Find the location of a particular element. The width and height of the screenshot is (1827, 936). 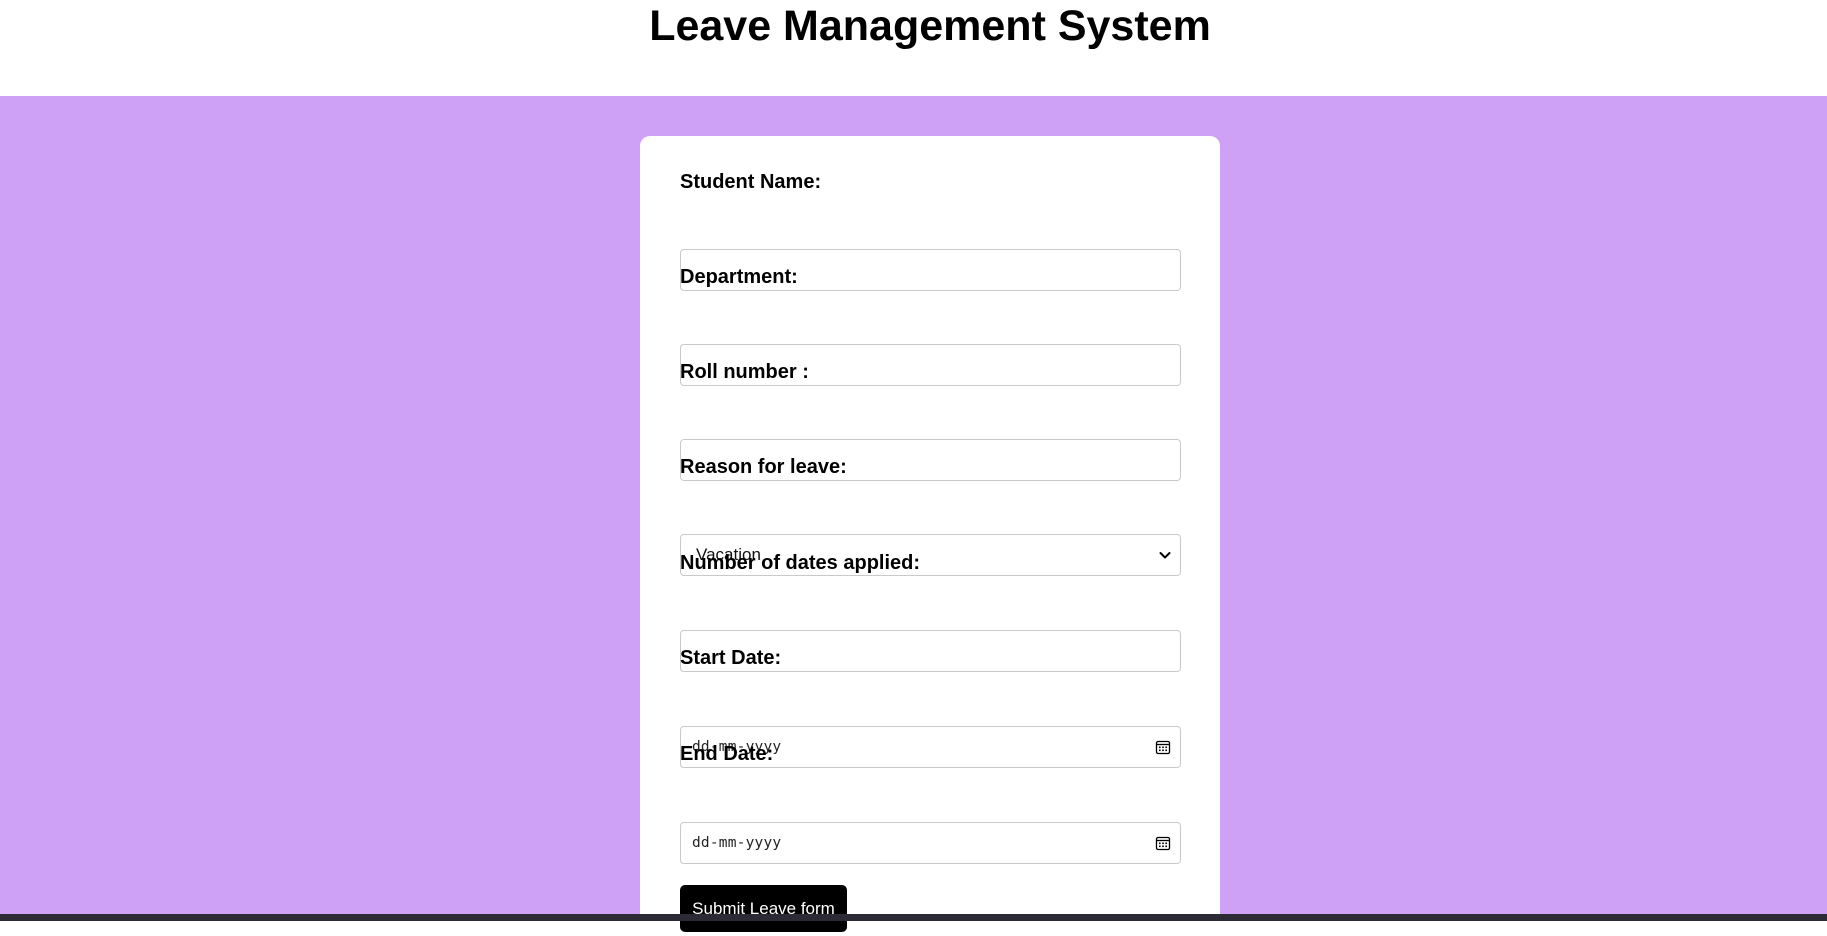

submit-leave-button: Submit Leave form is located at coordinates (763, 908).